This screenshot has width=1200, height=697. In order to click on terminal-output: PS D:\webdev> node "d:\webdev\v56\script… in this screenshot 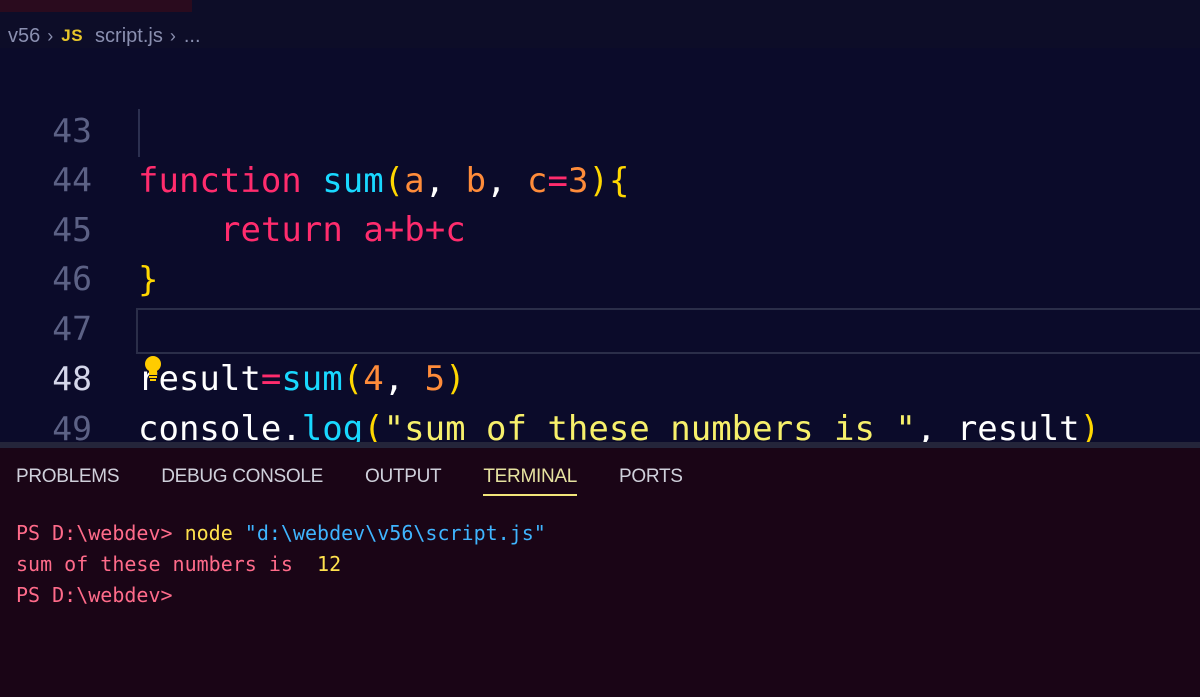, I will do `click(281, 564)`.